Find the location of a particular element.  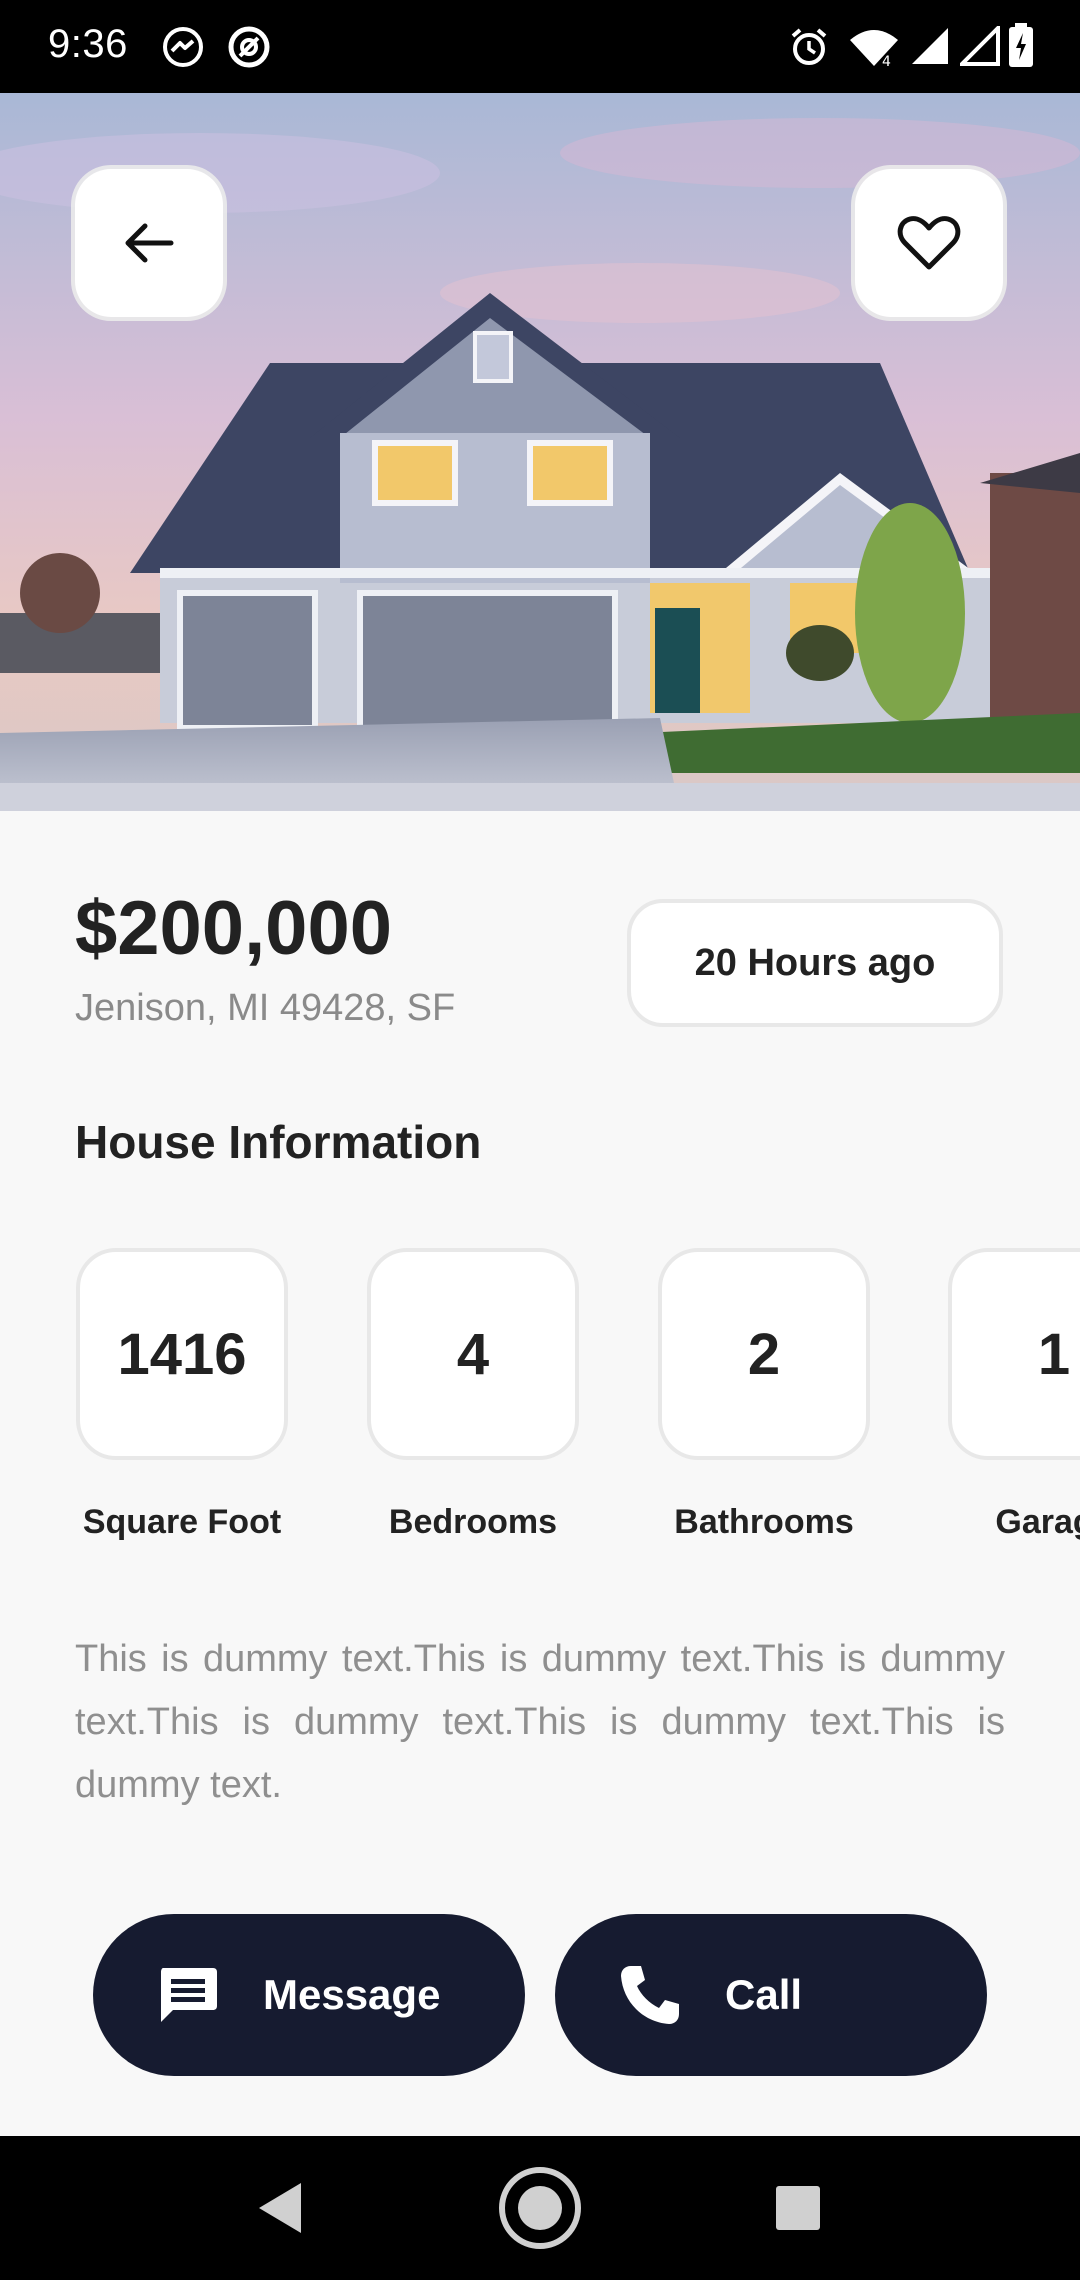

info-value: 1 is located at coordinates (1014, 1354).